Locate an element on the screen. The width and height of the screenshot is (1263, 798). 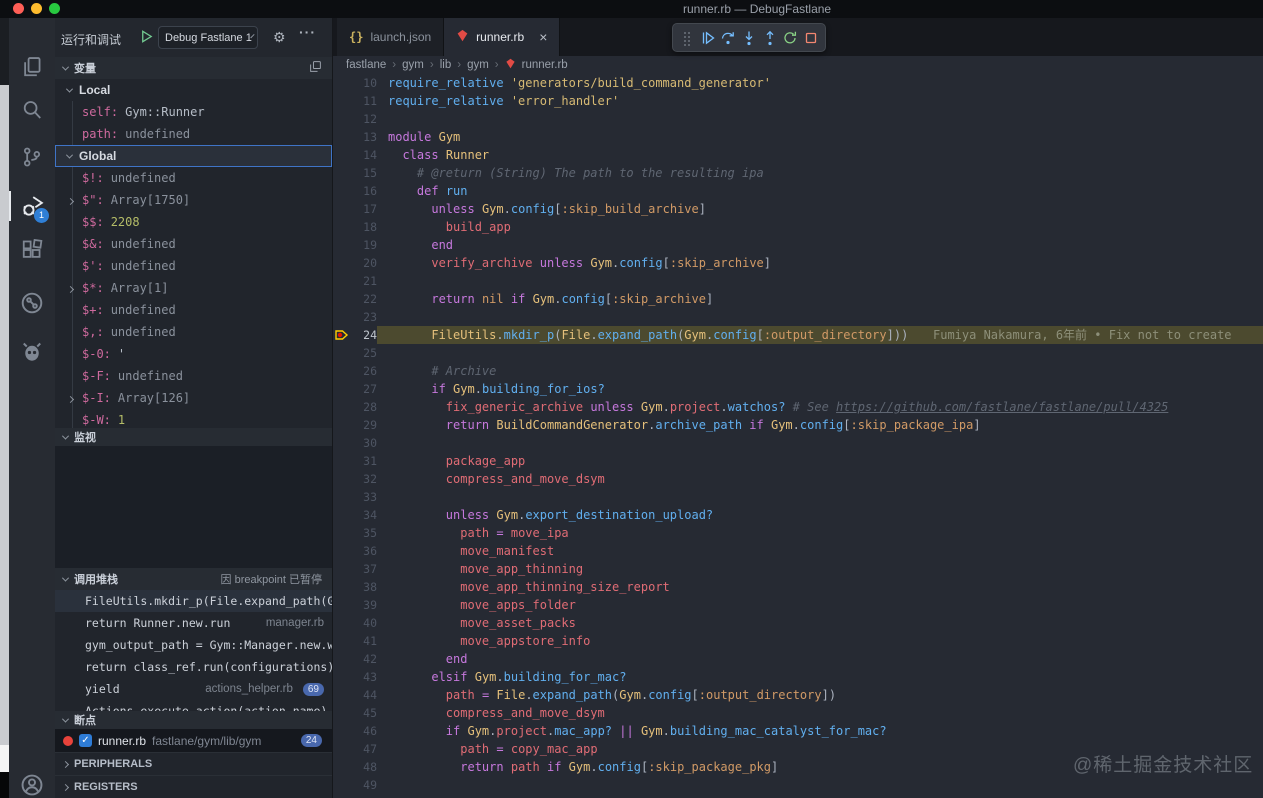
code-line: 21 is located at coordinates (798, 281).